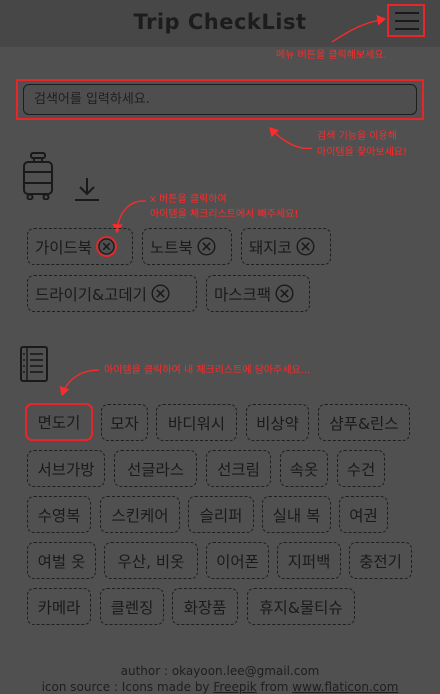 This screenshot has width=440, height=694. Describe the element at coordinates (362, 152) in the screenshot. I see `search-annotation-line2: 아이템을 찾아보세요!` at that location.